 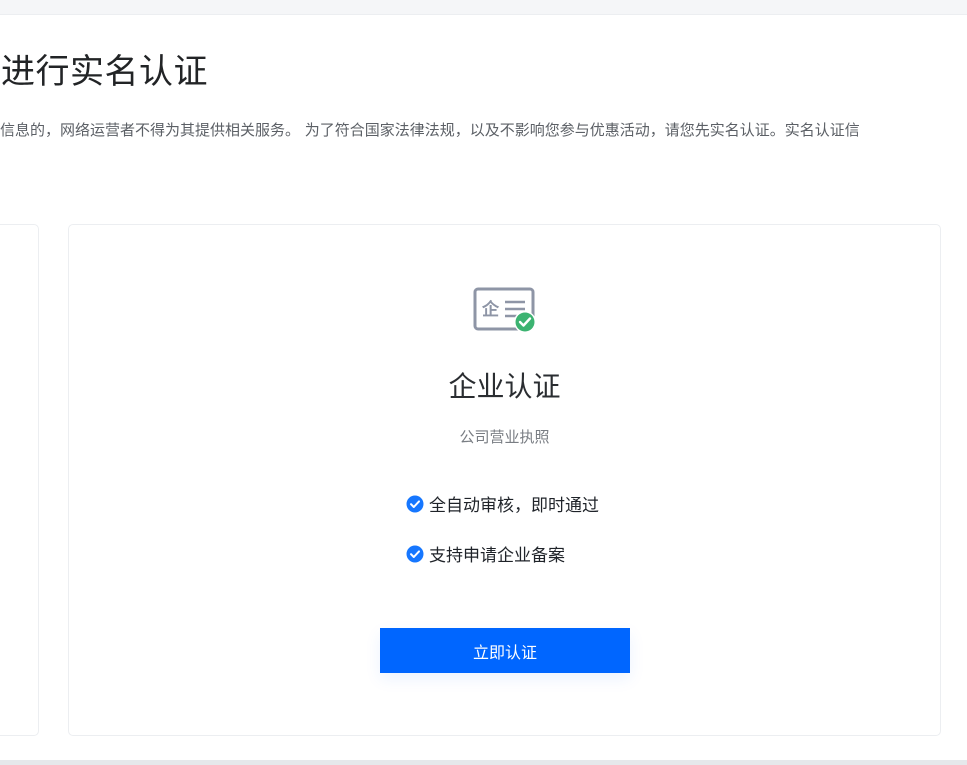 I want to click on card-title: 企业认证, so click(x=504, y=386).